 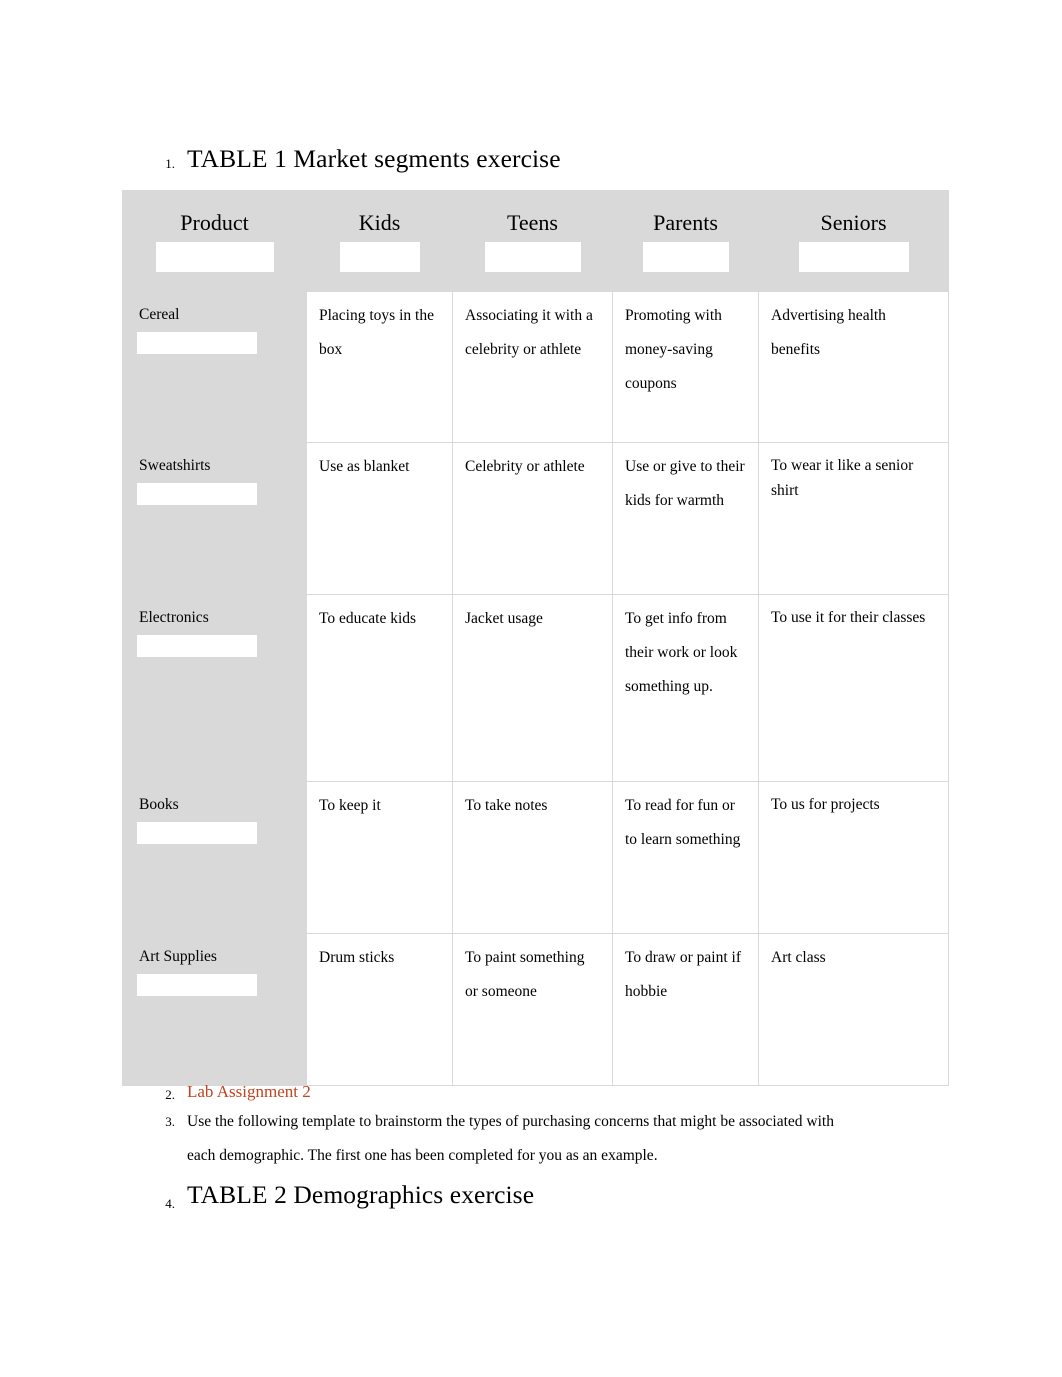 I want to click on cell-teens: To take notes, so click(x=532, y=857).